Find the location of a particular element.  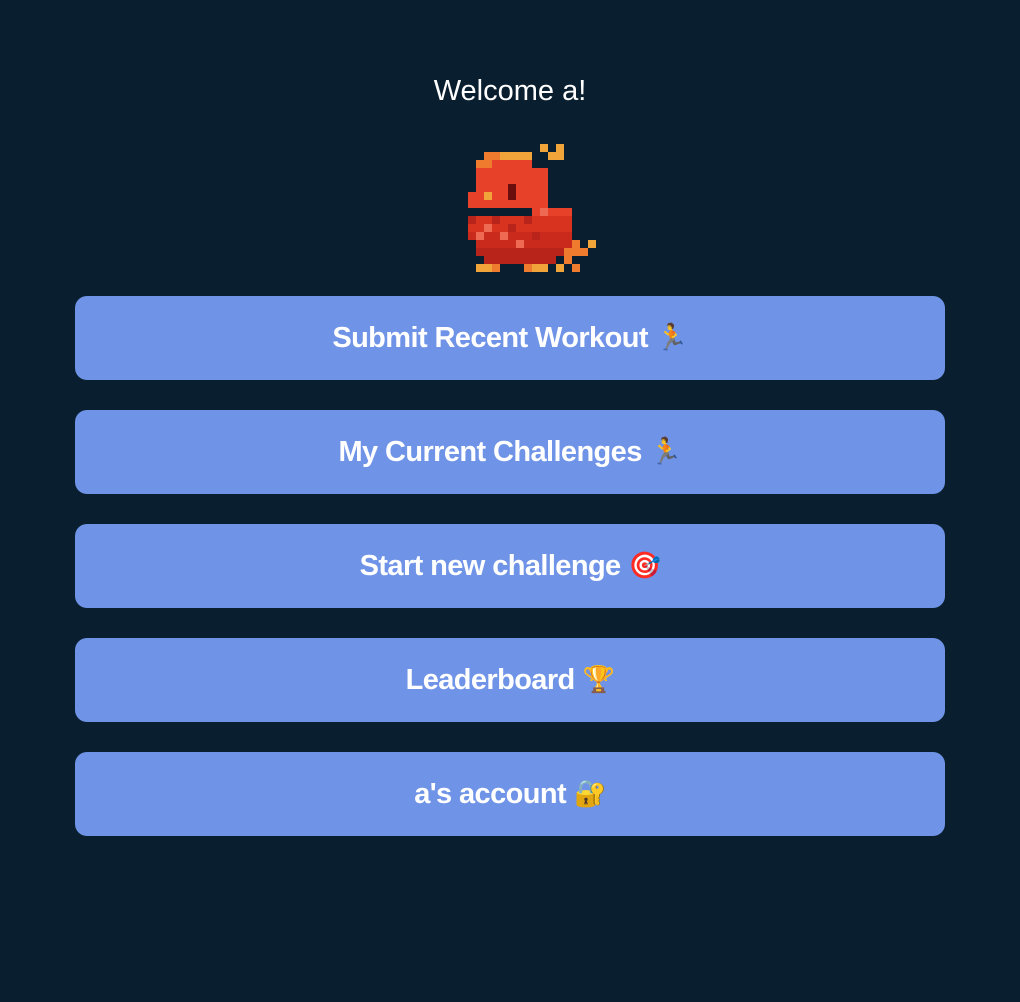

submit-recent-workout-button: Submit Recent Workout 🏃 is located at coordinates (510, 338).